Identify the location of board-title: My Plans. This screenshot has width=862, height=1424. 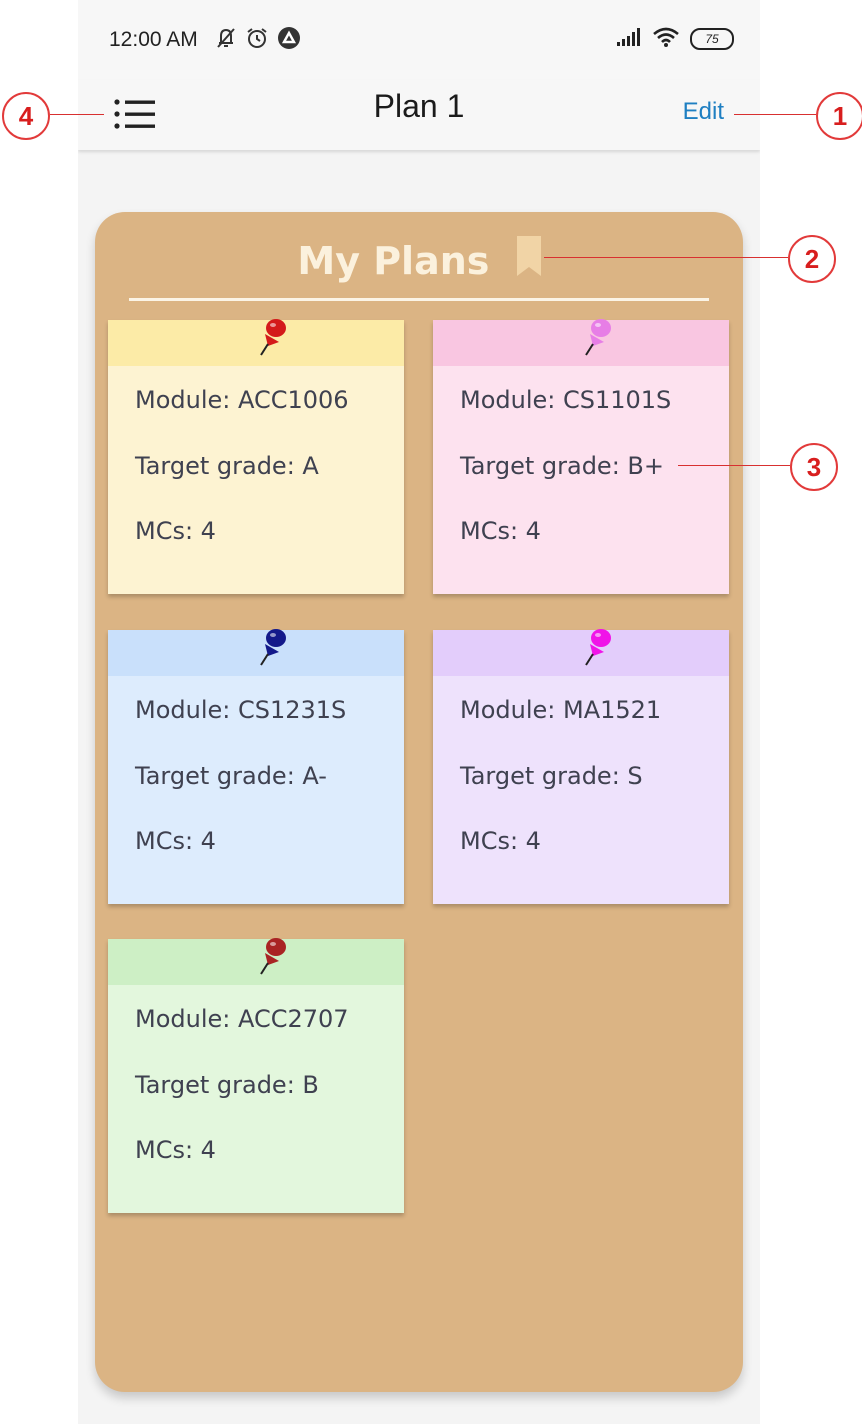
(419, 260).